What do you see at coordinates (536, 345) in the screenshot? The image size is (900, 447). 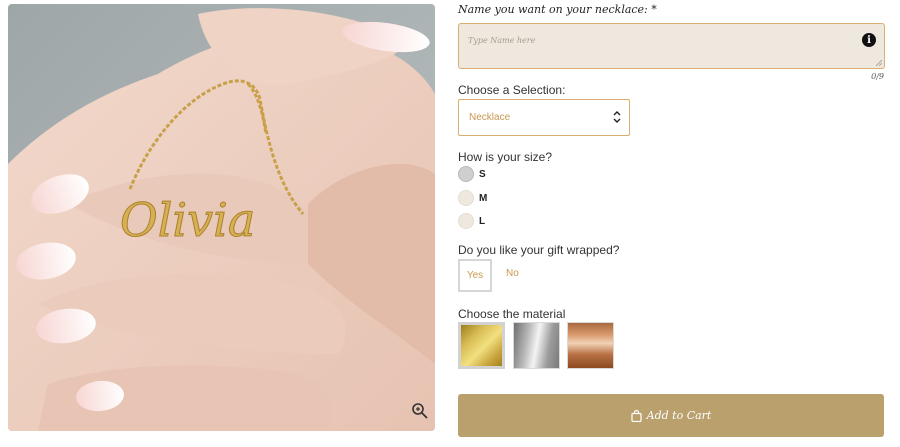 I see `material-swatch-silver` at bounding box center [536, 345].